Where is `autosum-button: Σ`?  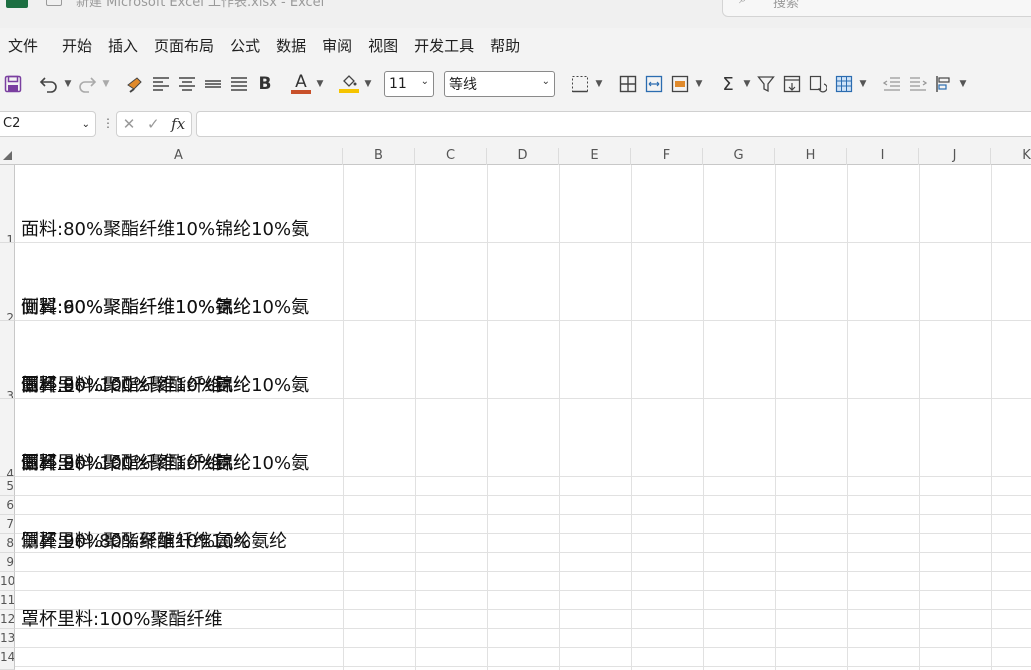 autosum-button: Σ is located at coordinates (728, 84).